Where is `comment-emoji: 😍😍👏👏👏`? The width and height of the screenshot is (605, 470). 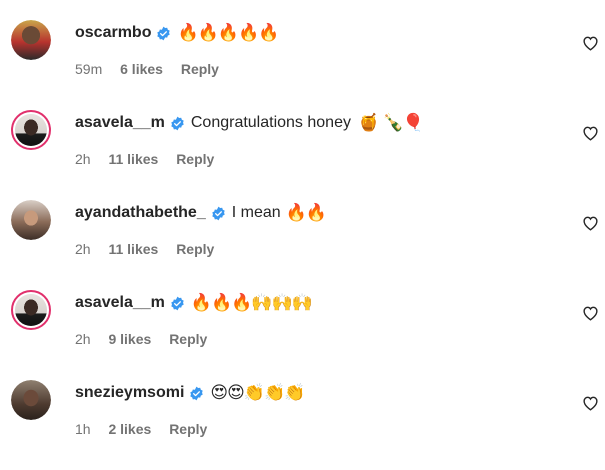
comment-emoji: 😍😍👏👏👏 is located at coordinates (257, 393).